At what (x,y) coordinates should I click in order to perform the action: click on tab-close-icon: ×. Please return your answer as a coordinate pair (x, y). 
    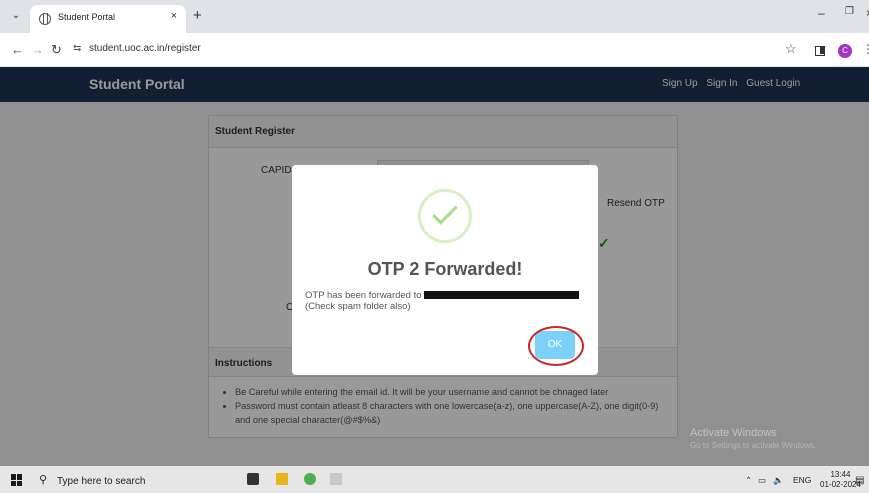
    Looking at the image, I should click on (174, 16).